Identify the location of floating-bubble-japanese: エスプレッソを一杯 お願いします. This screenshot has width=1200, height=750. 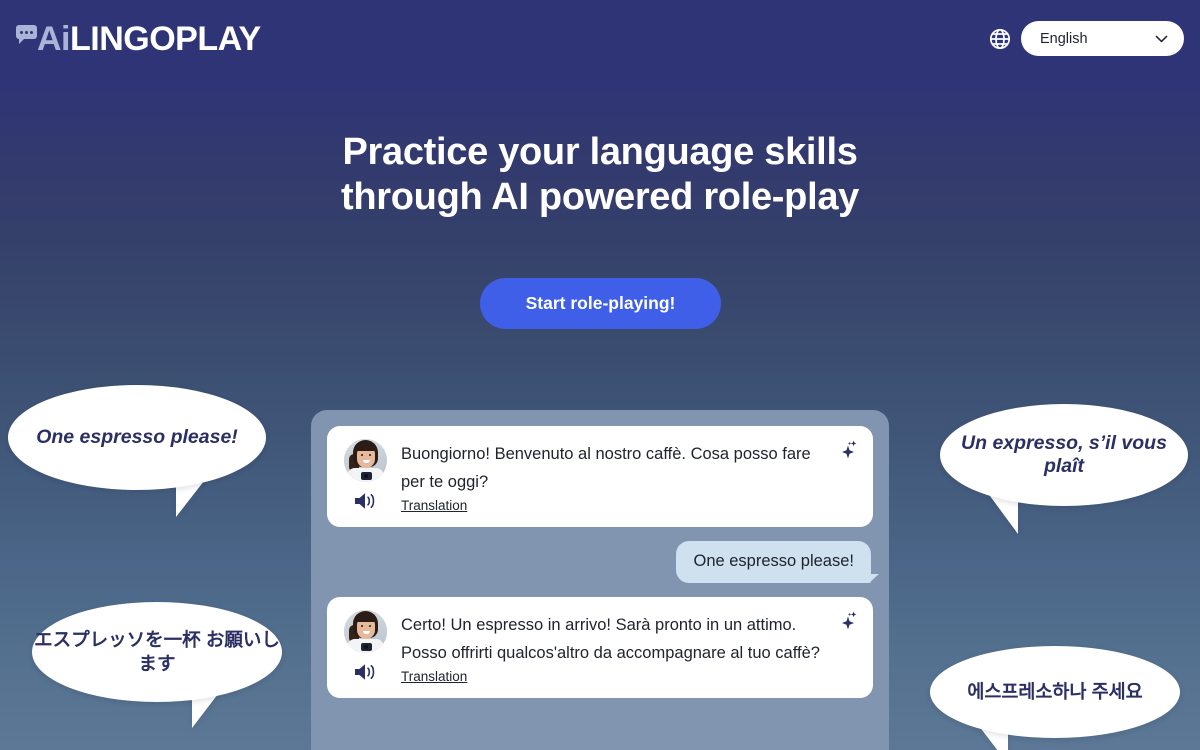
(157, 665).